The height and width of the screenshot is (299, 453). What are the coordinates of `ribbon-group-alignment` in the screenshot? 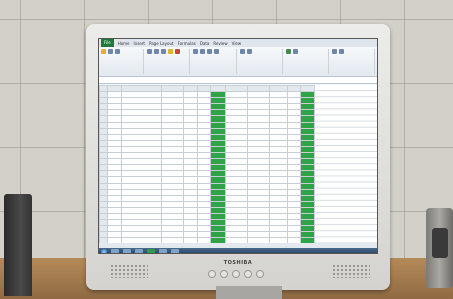 It's located at (215, 61).